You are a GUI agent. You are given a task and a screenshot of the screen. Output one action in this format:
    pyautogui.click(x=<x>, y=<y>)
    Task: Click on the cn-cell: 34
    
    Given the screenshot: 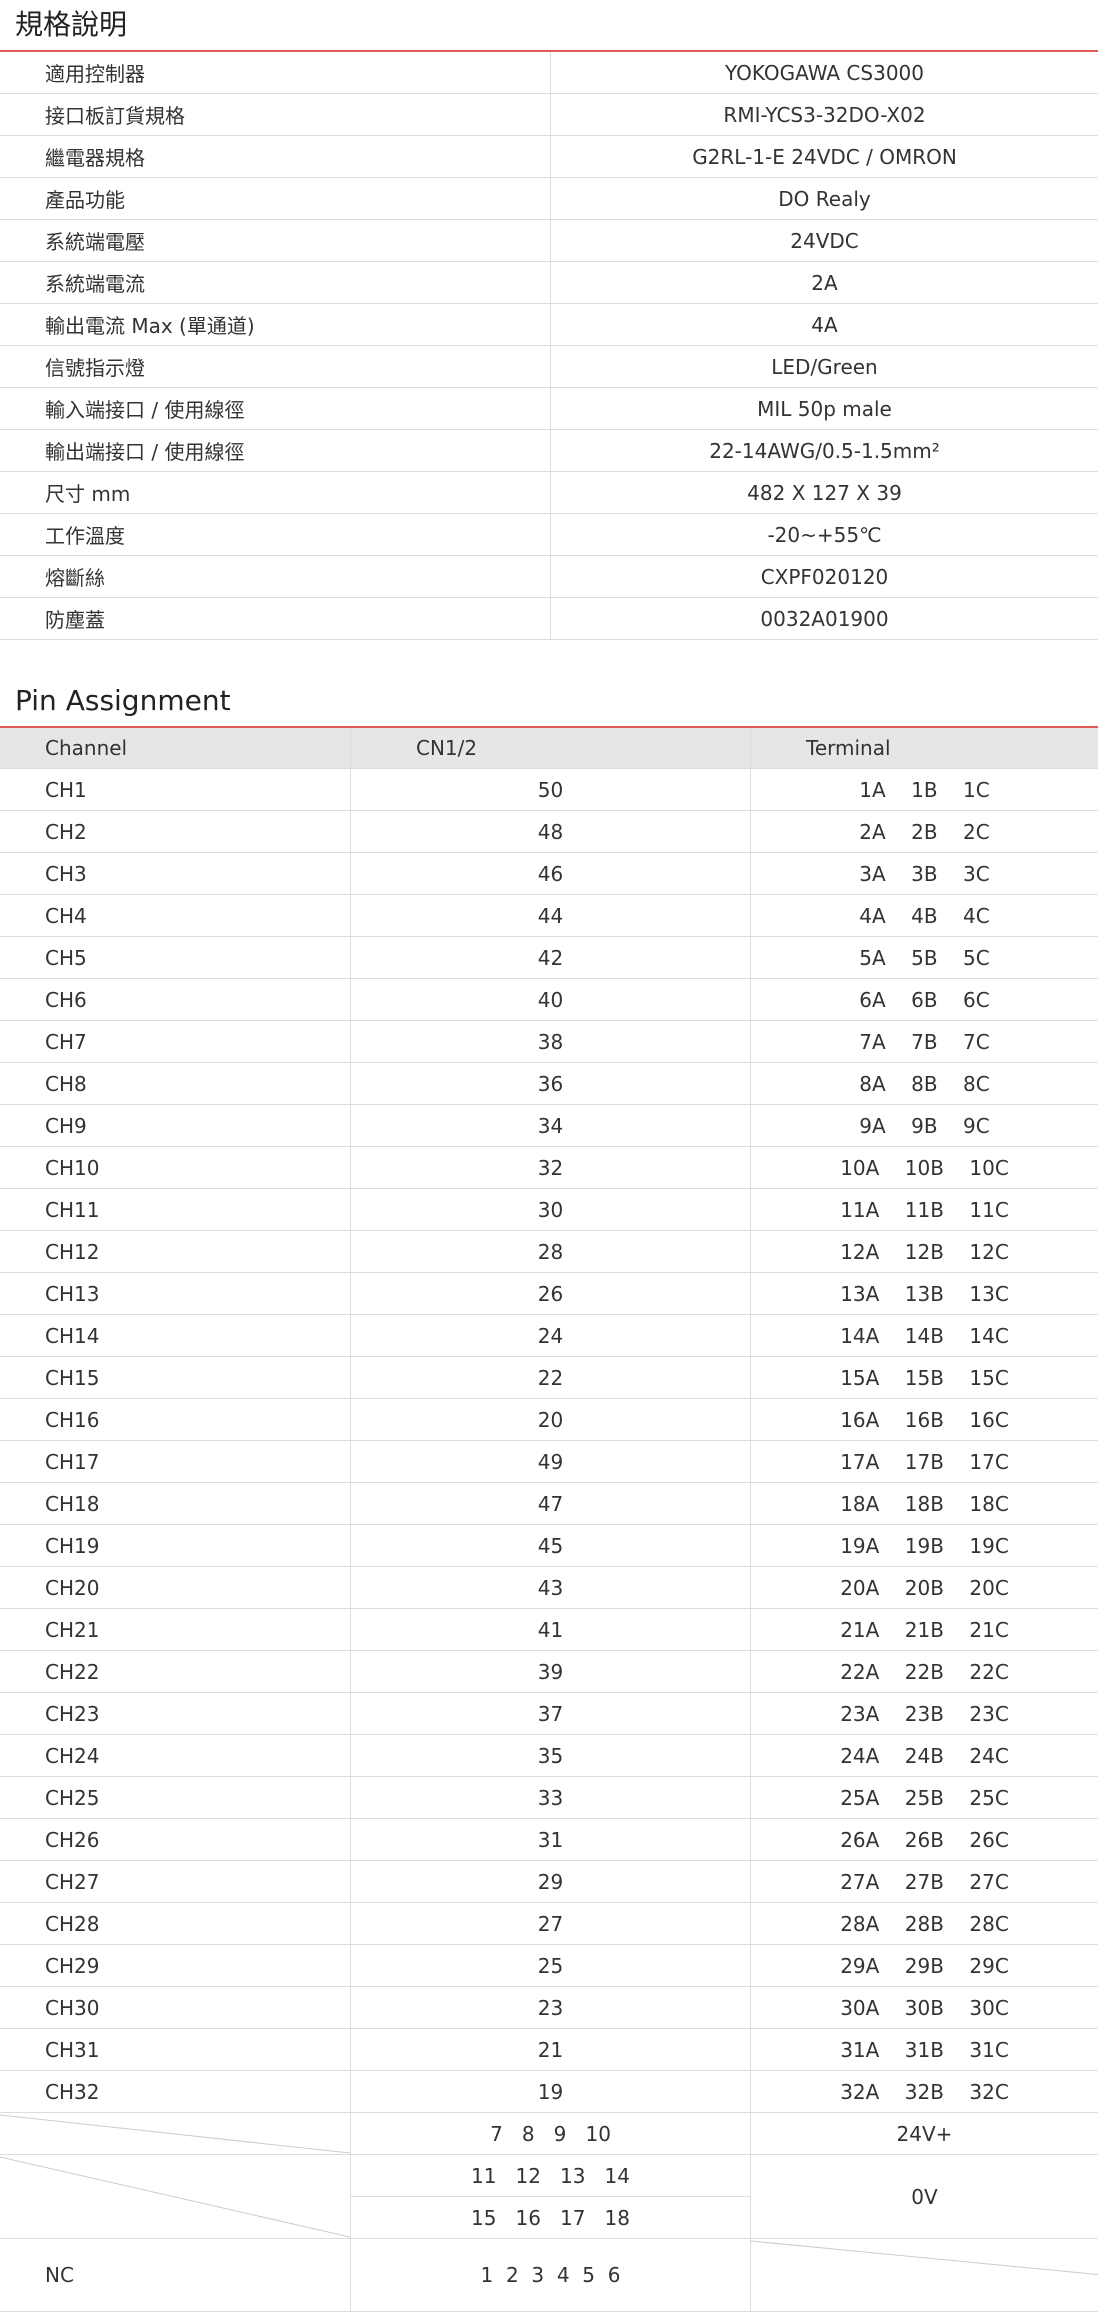 What is the action you would take?
    pyautogui.click(x=550, y=1125)
    